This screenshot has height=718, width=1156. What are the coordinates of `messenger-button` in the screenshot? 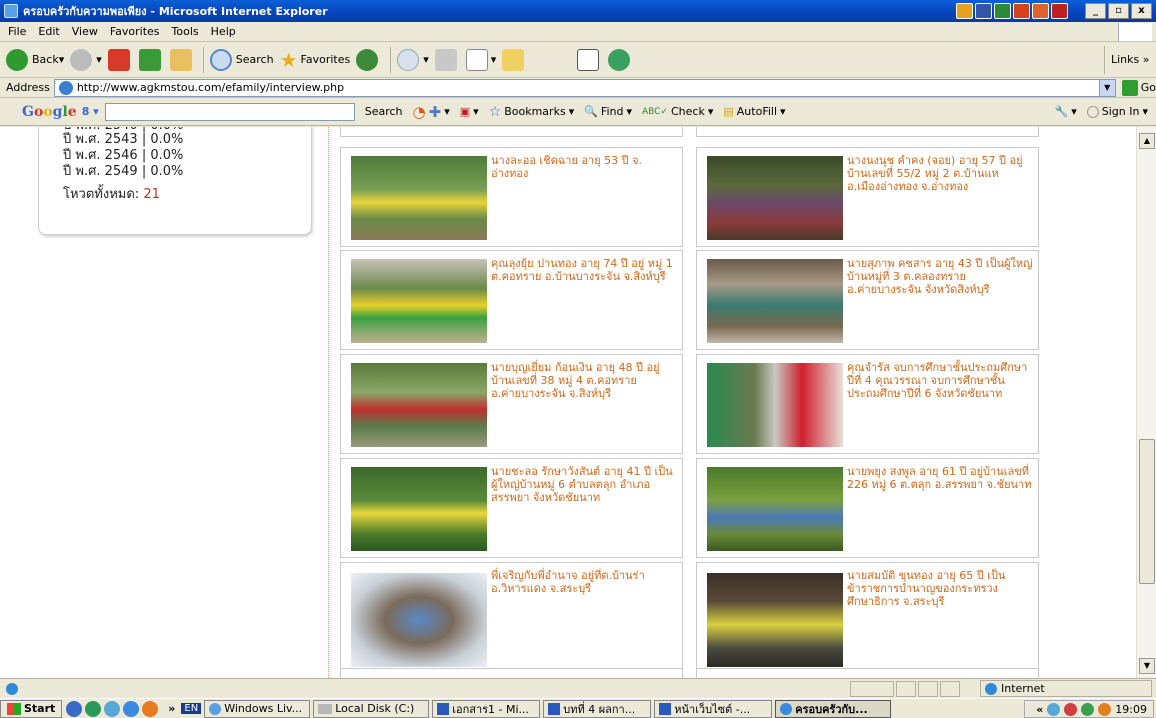 It's located at (621, 59).